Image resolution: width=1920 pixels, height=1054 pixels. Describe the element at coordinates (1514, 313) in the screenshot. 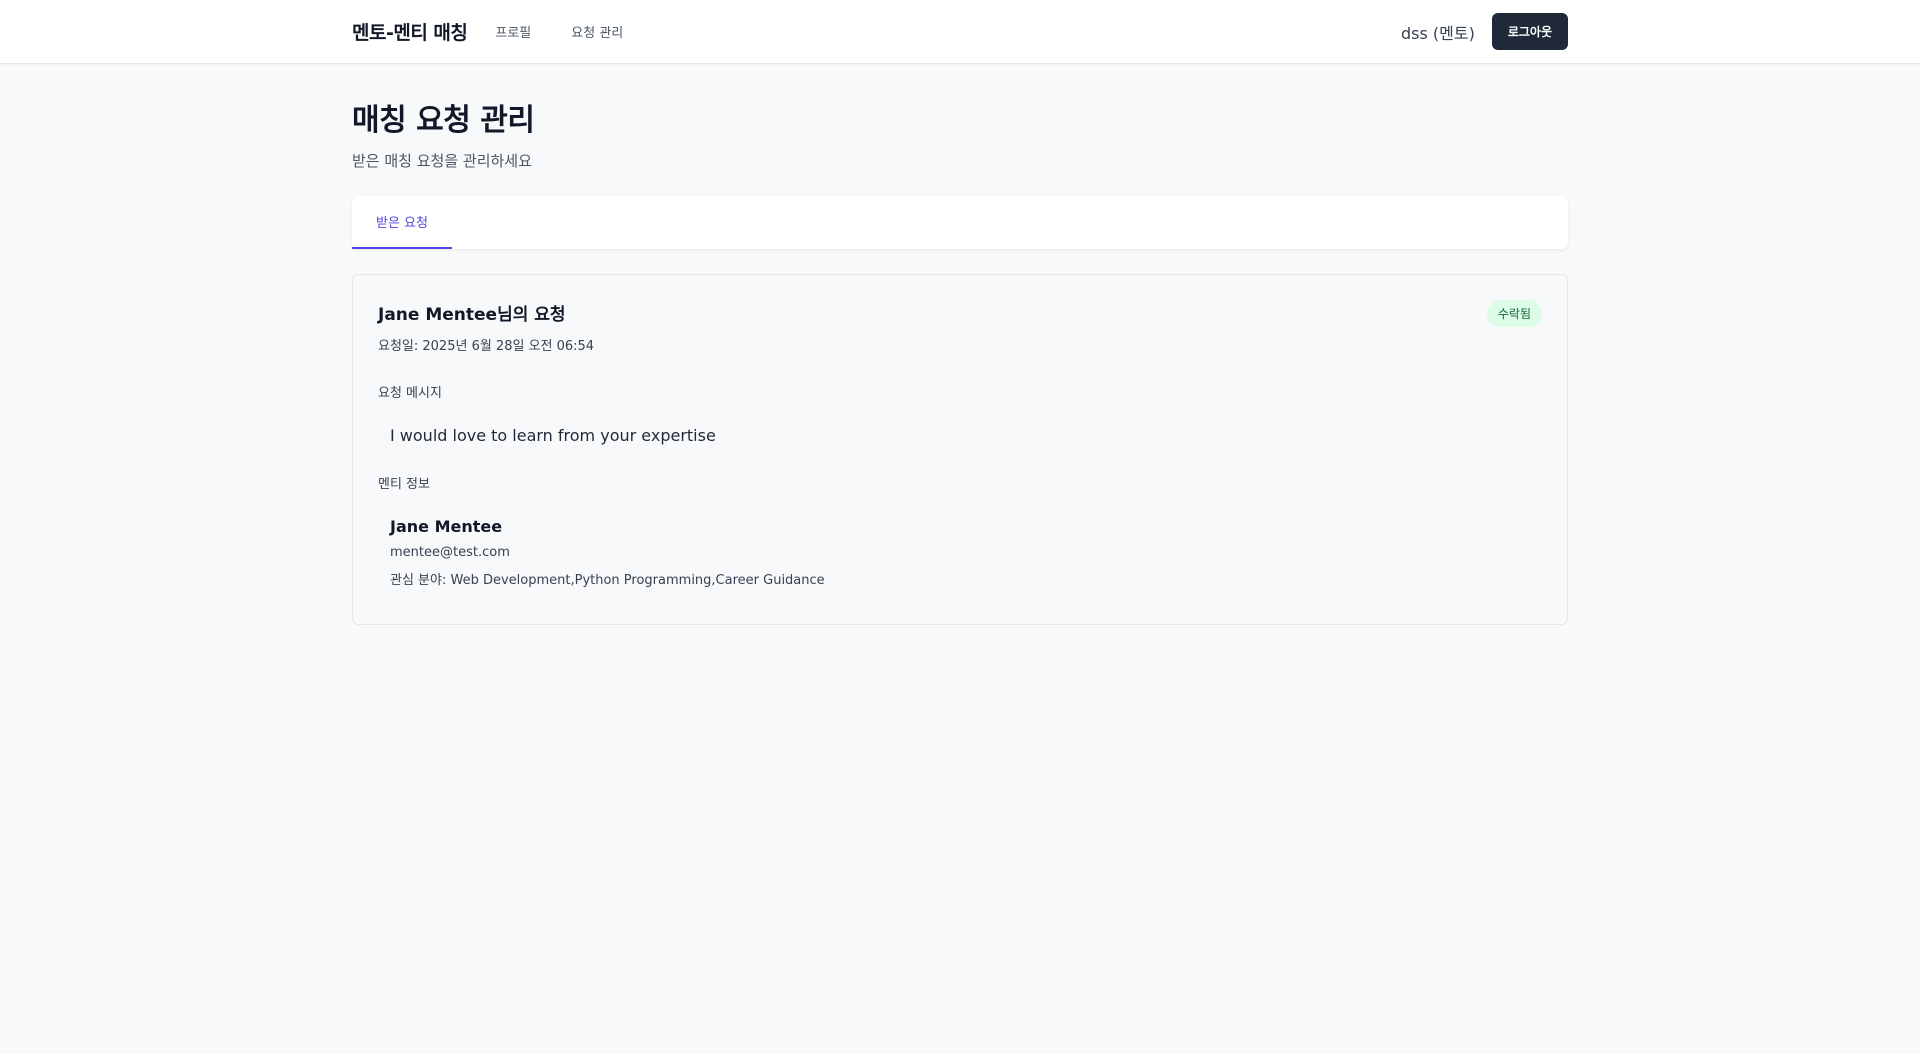

I see `status-badge: 수락됨` at that location.